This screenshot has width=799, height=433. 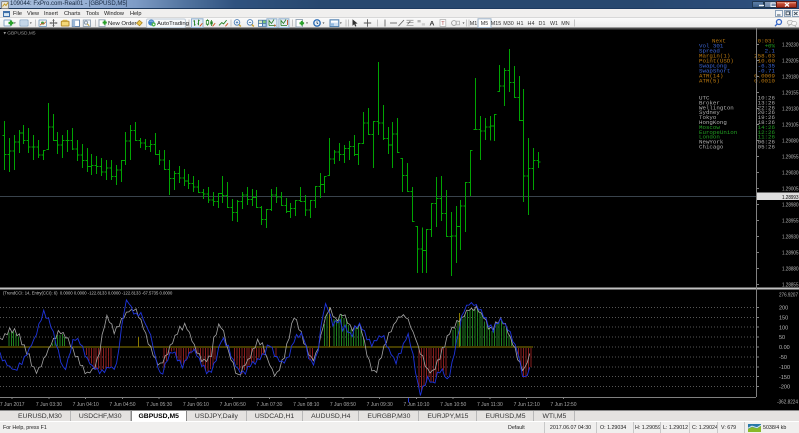 I want to click on svg-text: W1, so click(x=554, y=24).